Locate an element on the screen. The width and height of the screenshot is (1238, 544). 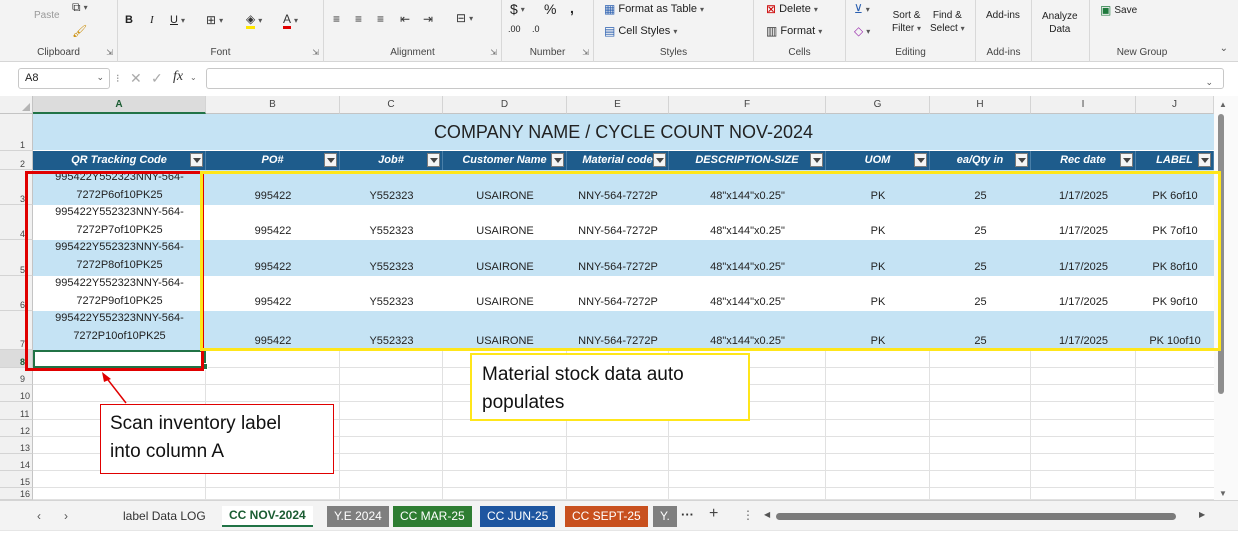
column-header-f: F is located at coordinates (747, 105).